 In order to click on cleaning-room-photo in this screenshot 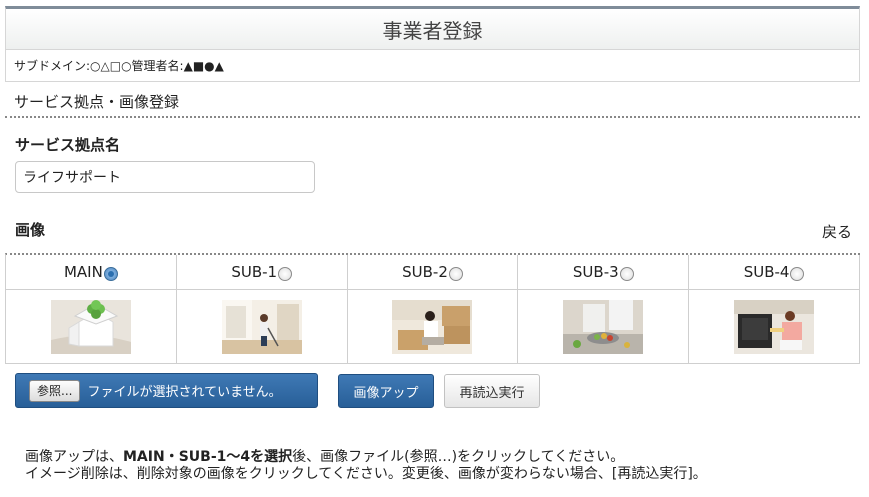, I will do `click(261, 326)`.